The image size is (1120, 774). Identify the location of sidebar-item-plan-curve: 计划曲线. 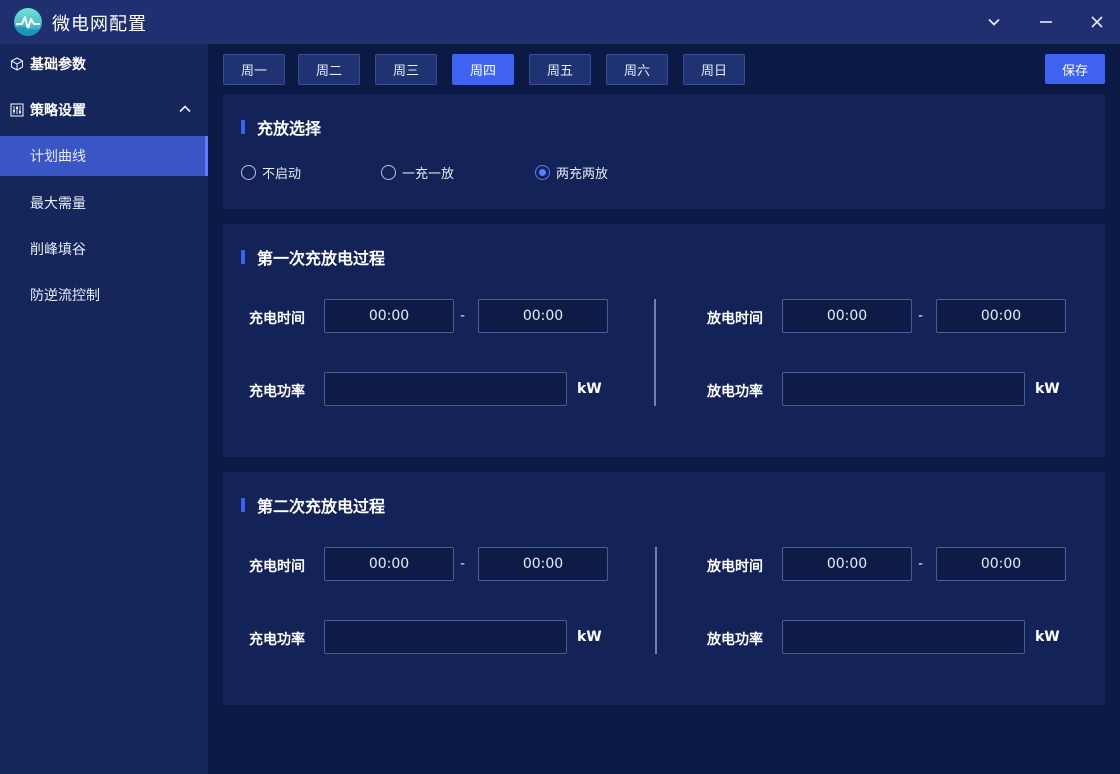
(104, 156).